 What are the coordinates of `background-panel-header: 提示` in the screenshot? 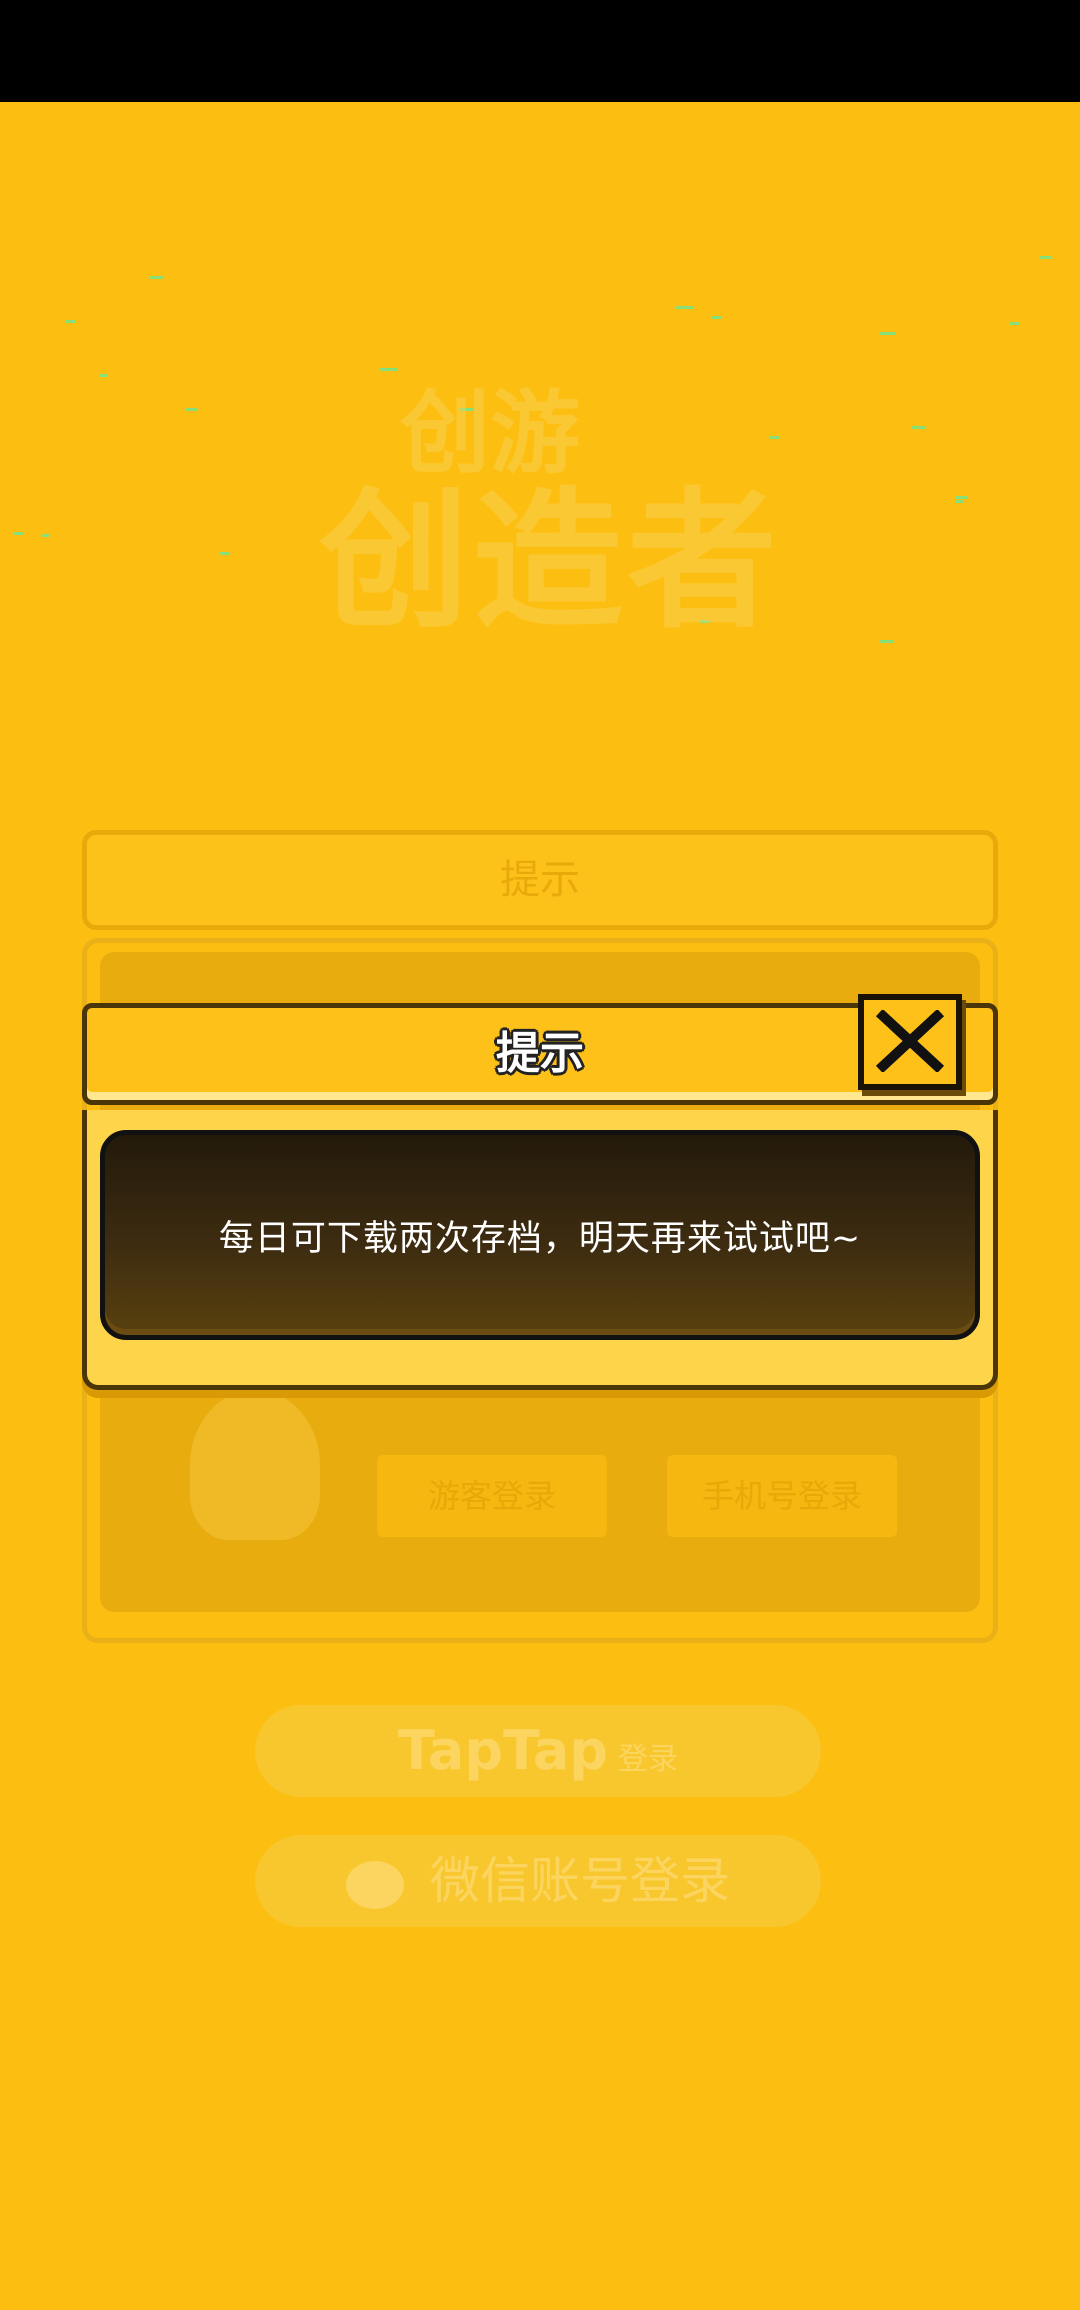 It's located at (540, 880).